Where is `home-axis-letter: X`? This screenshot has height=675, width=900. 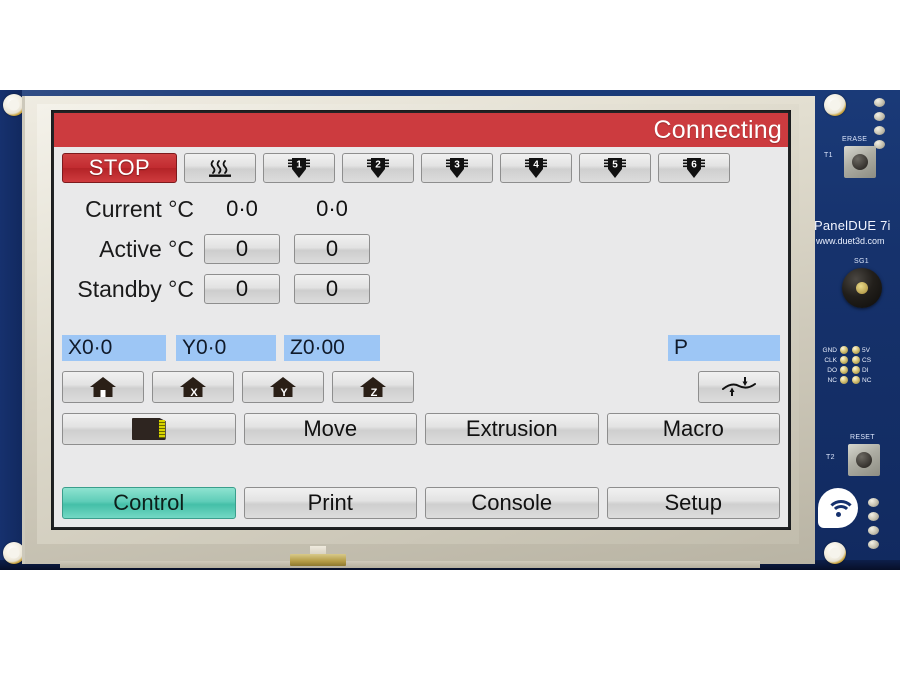
home-axis-letter: X is located at coordinates (194, 393).